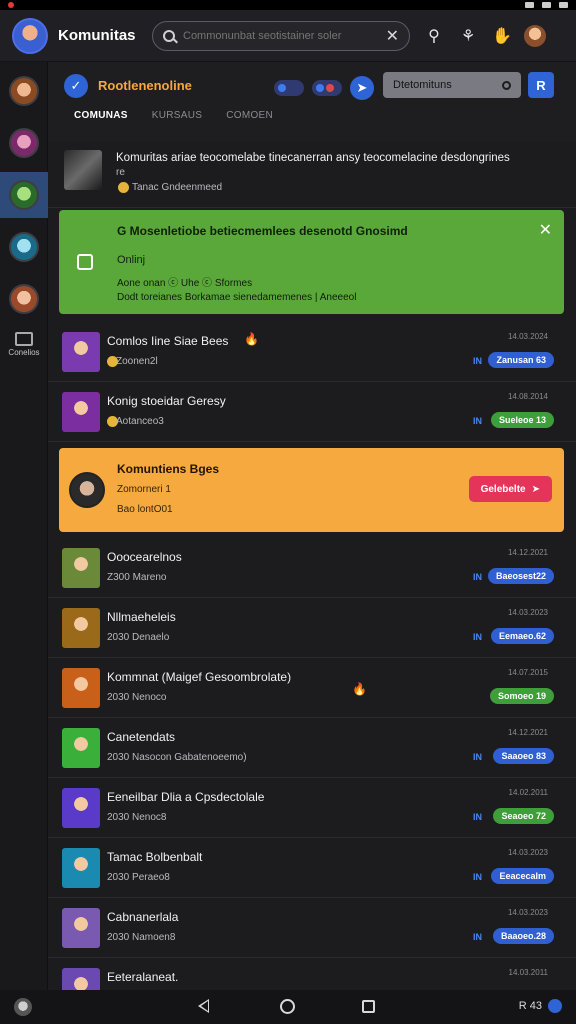  What do you see at coordinates (284, 35) in the screenshot?
I see `search-input` at bounding box center [284, 35].